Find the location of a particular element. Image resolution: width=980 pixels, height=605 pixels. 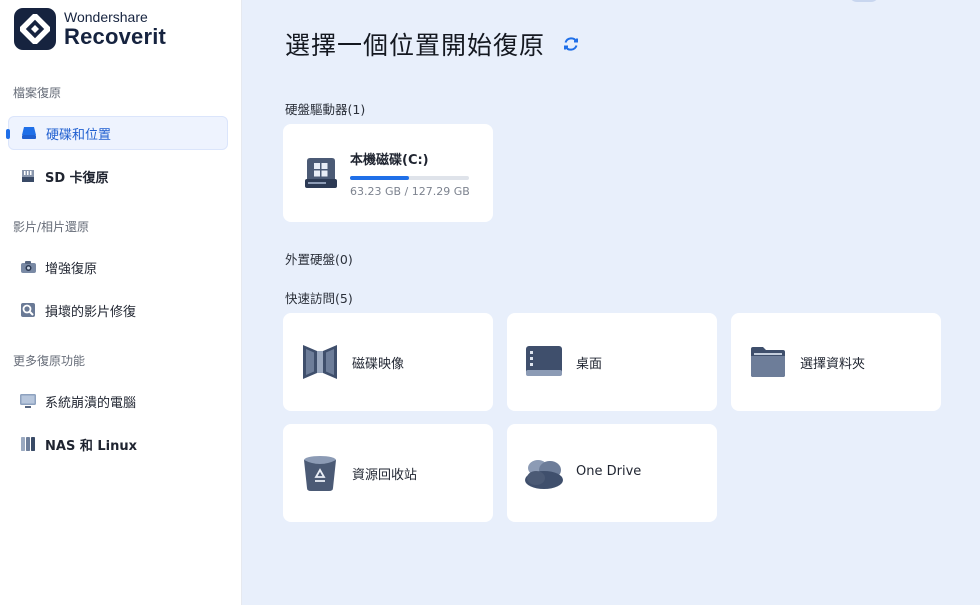

brand-name: Recoverit is located at coordinates (115, 36).